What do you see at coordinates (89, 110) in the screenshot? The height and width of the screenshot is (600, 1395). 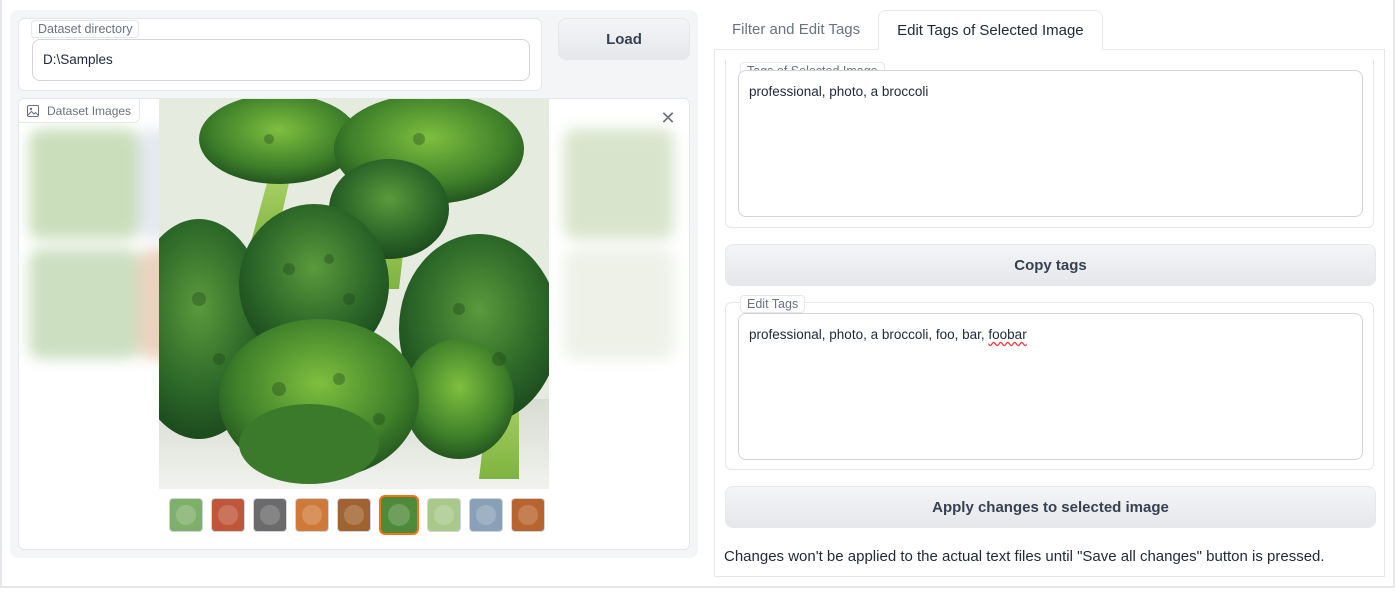 I see `gallery-label-text: Dataset Images` at bounding box center [89, 110].